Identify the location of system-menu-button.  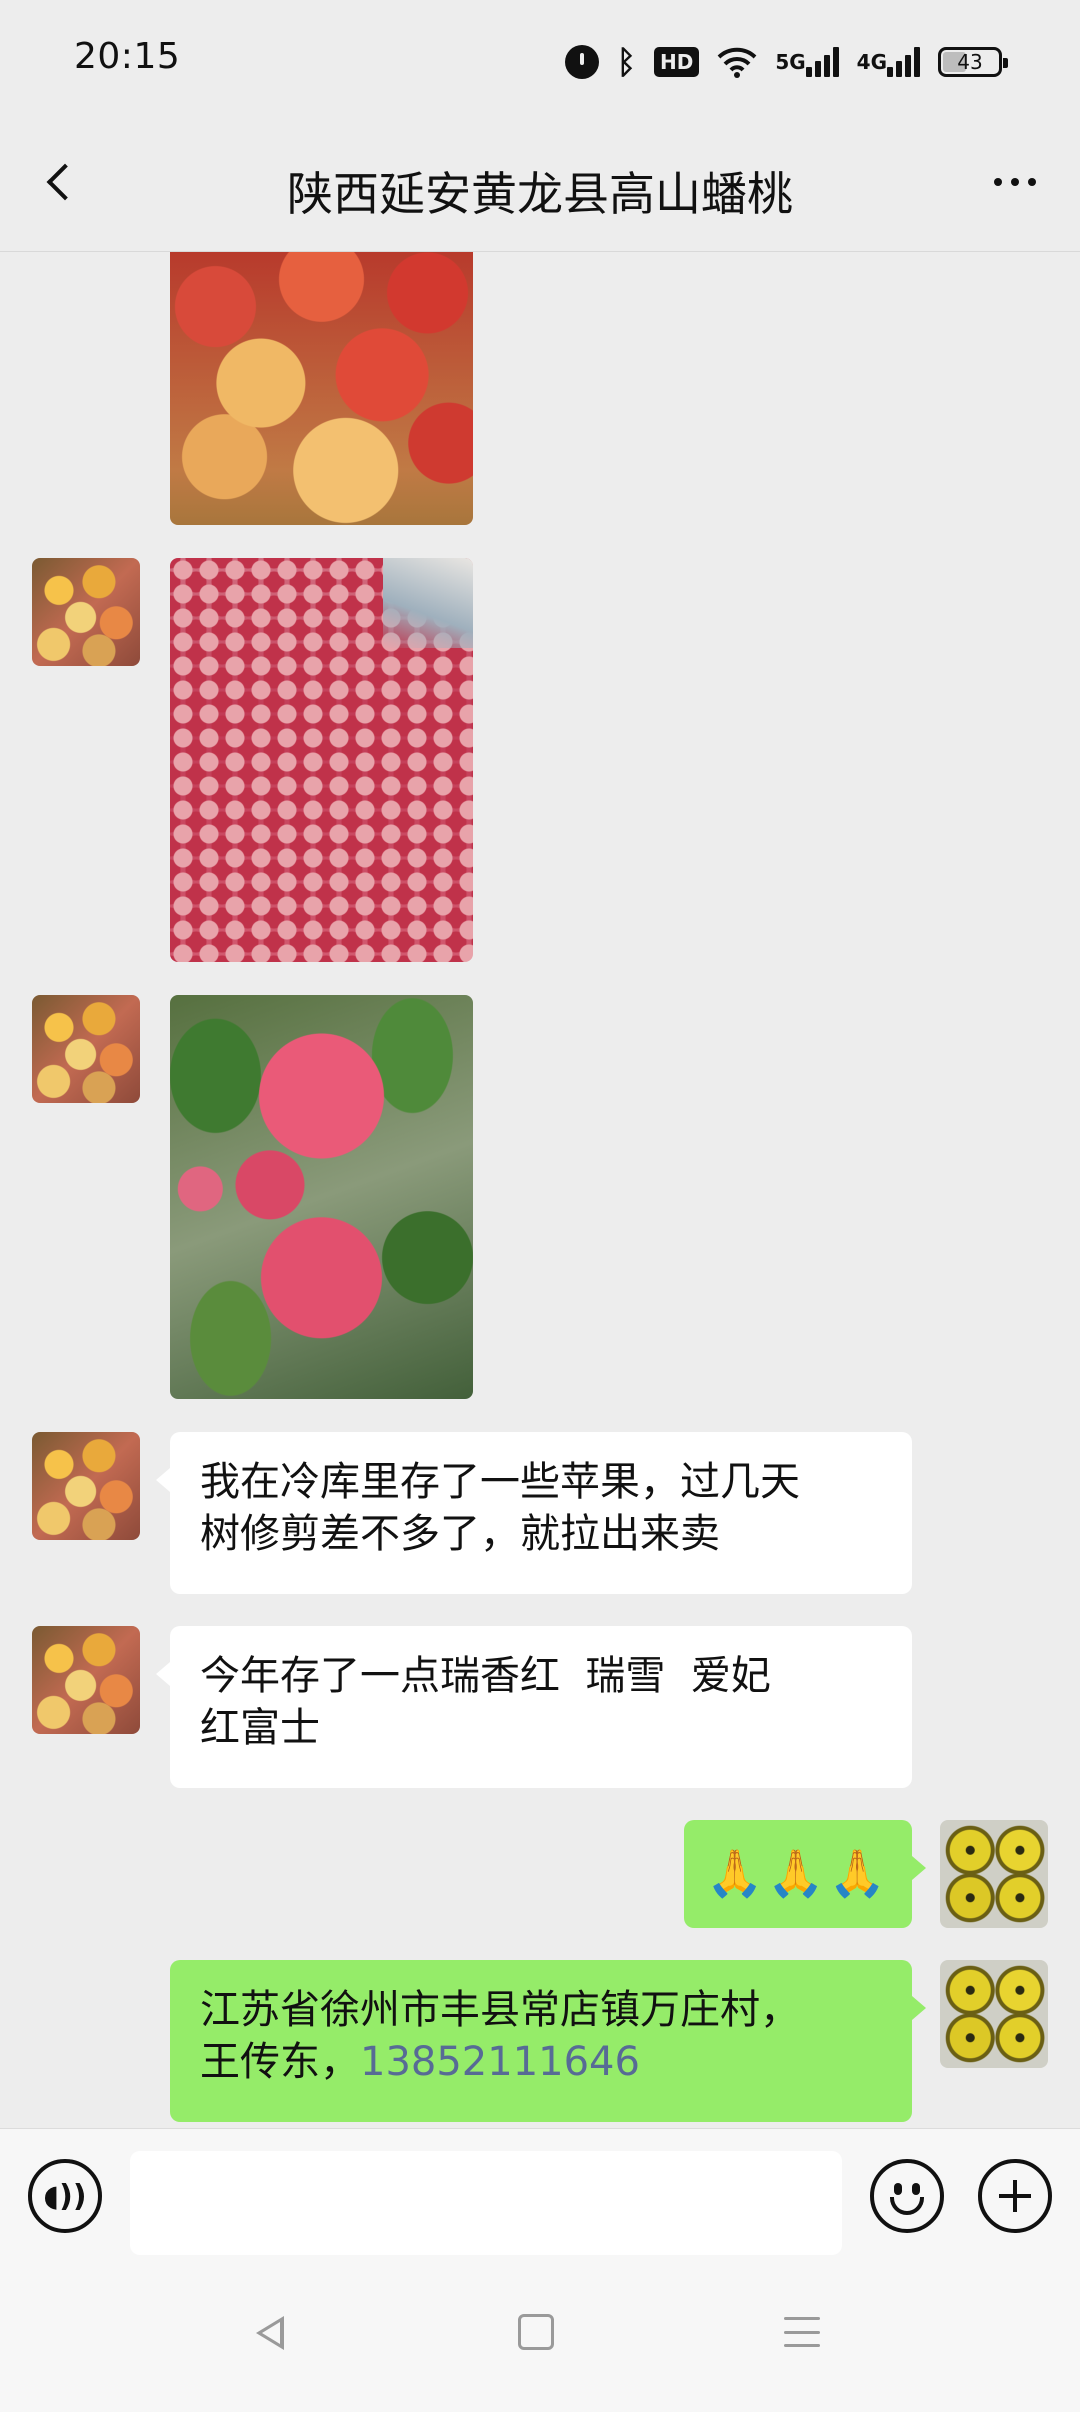
(802, 2332).